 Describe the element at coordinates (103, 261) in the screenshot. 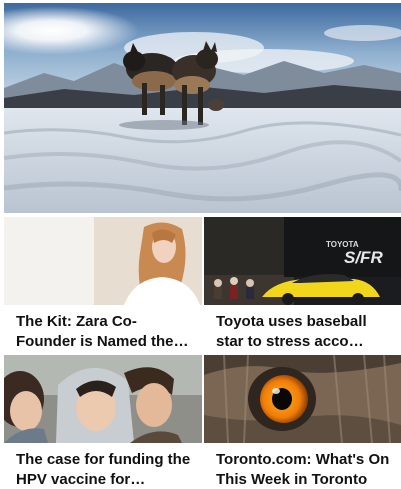

I see `fashion-model-photo` at that location.